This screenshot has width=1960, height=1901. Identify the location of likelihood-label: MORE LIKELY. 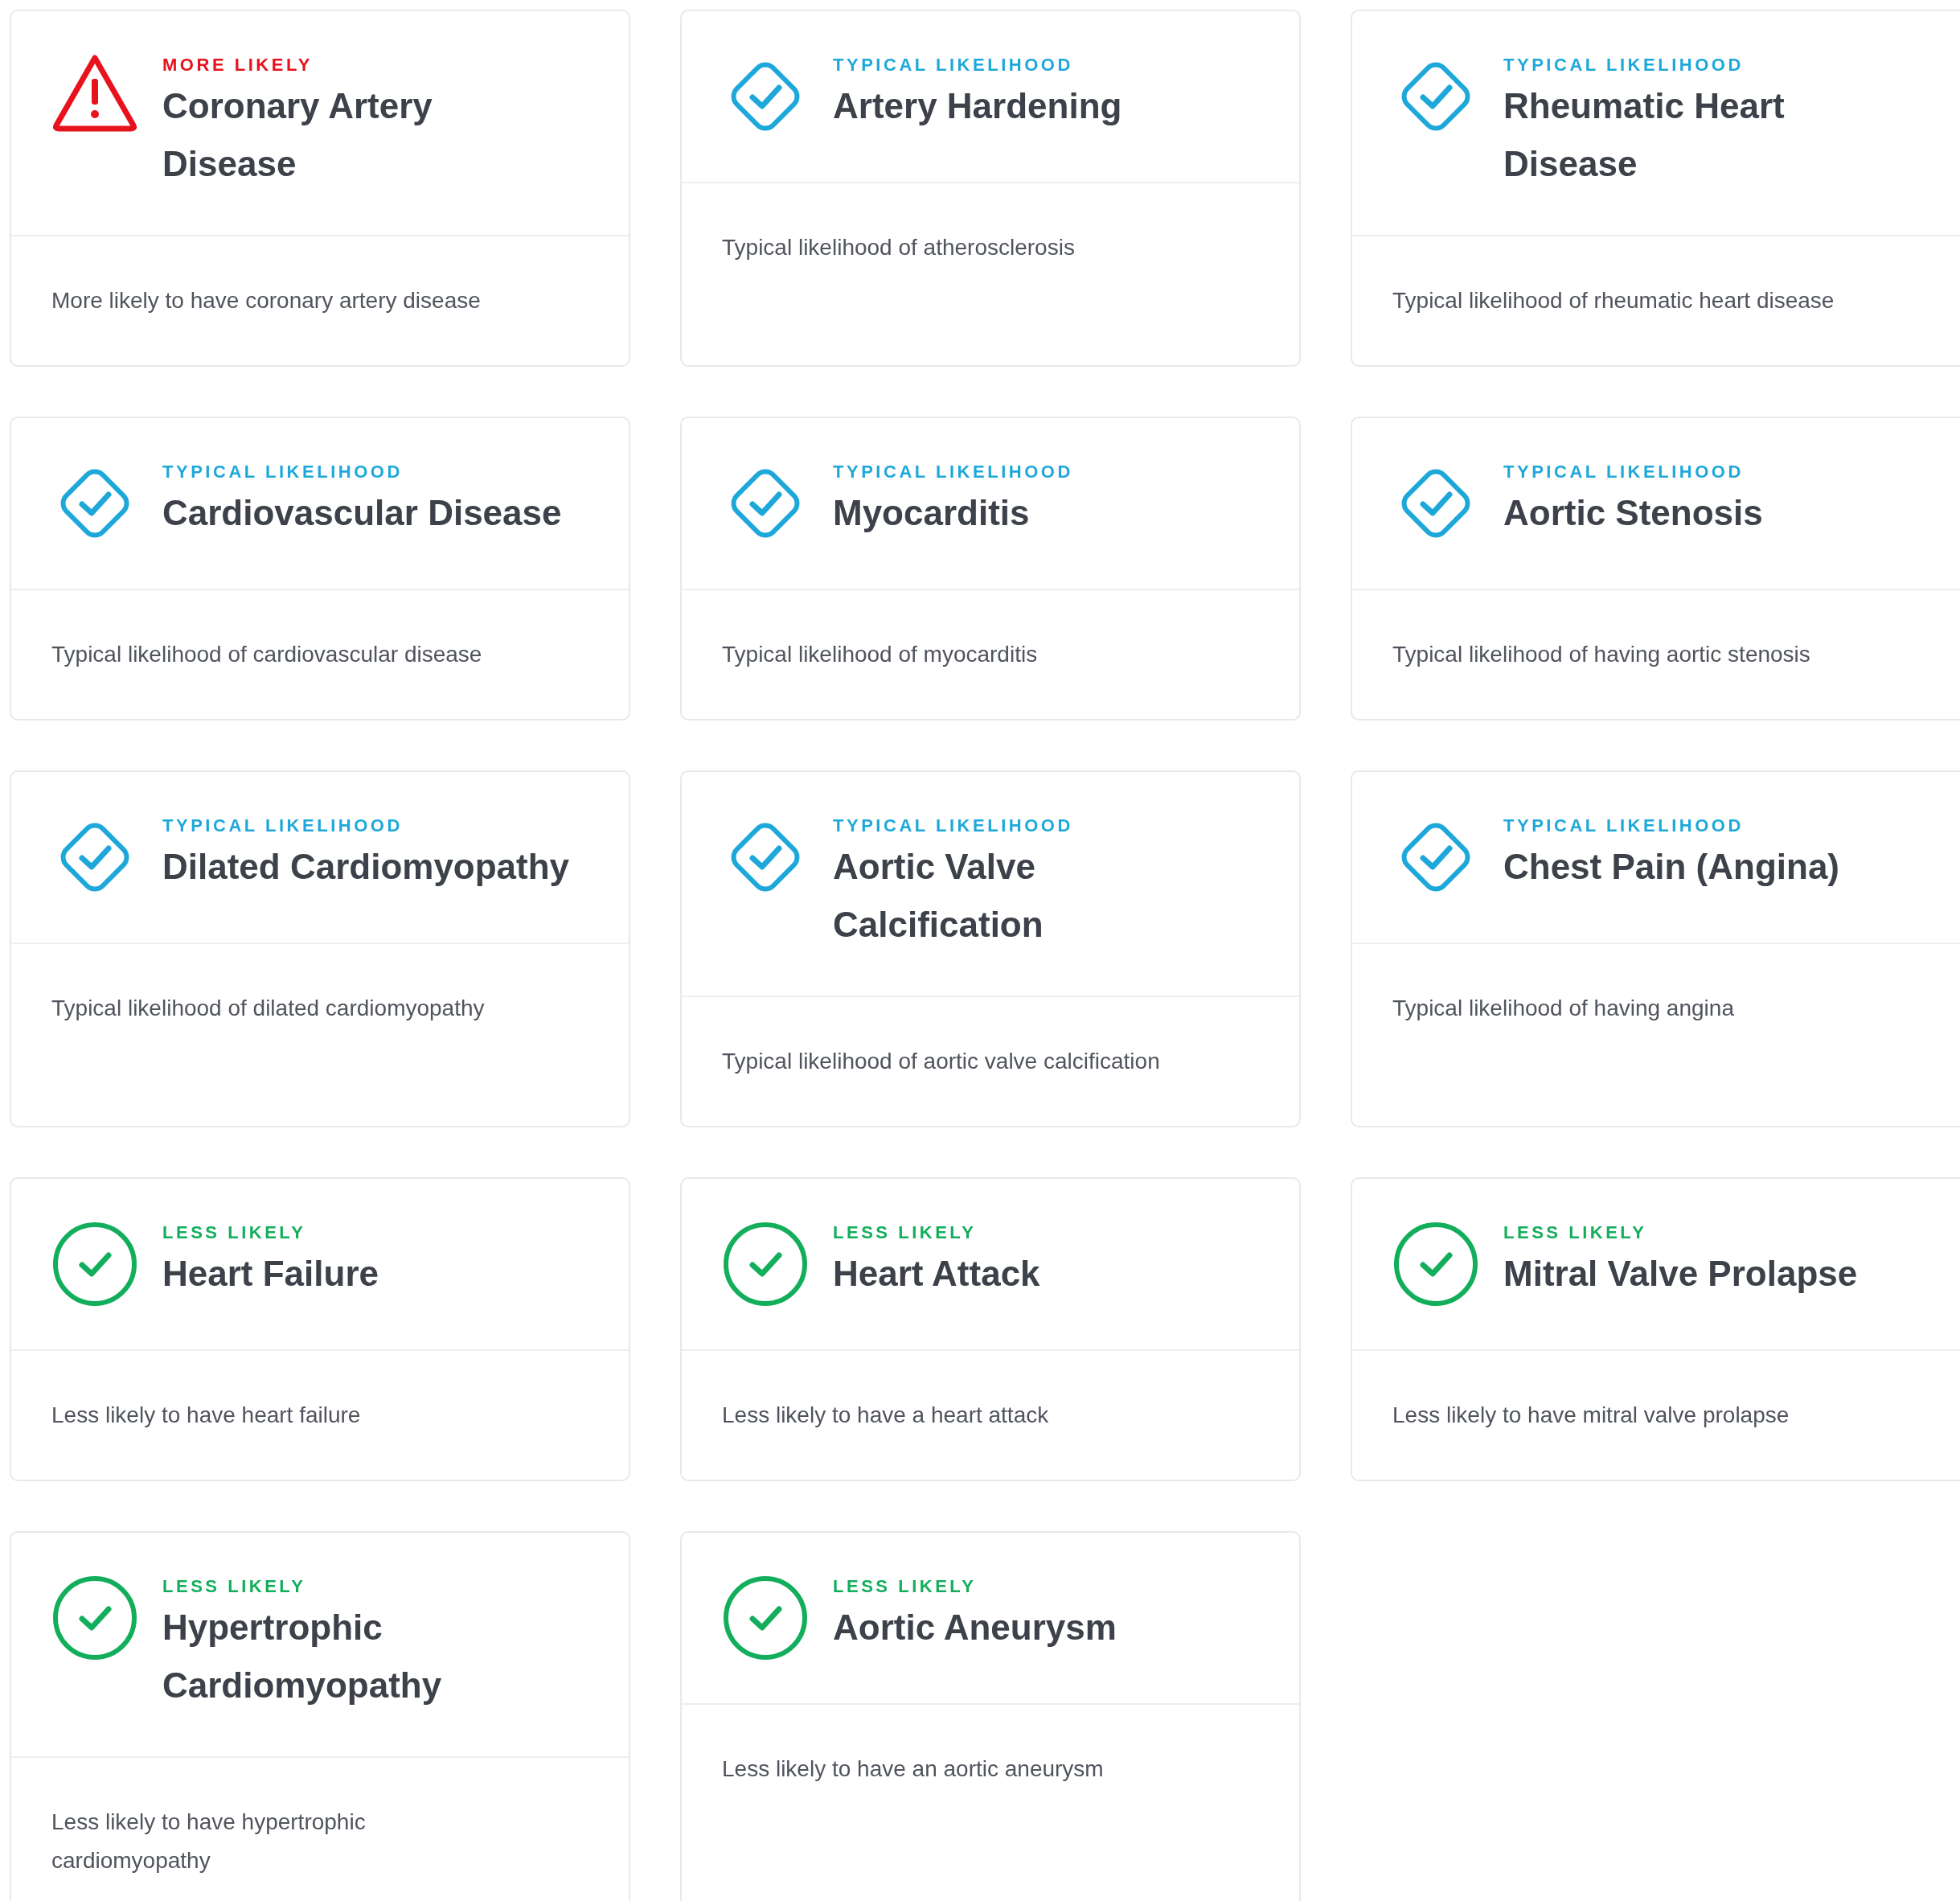
(238, 65).